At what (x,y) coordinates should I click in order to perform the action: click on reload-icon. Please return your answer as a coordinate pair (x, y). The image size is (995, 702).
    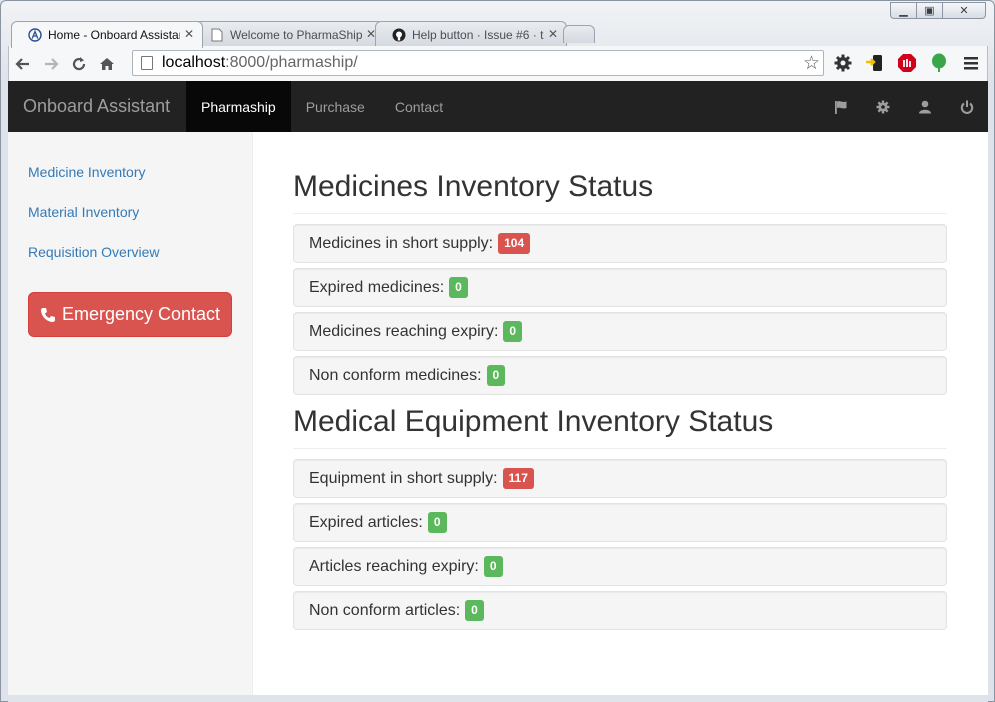
    Looking at the image, I should click on (79, 63).